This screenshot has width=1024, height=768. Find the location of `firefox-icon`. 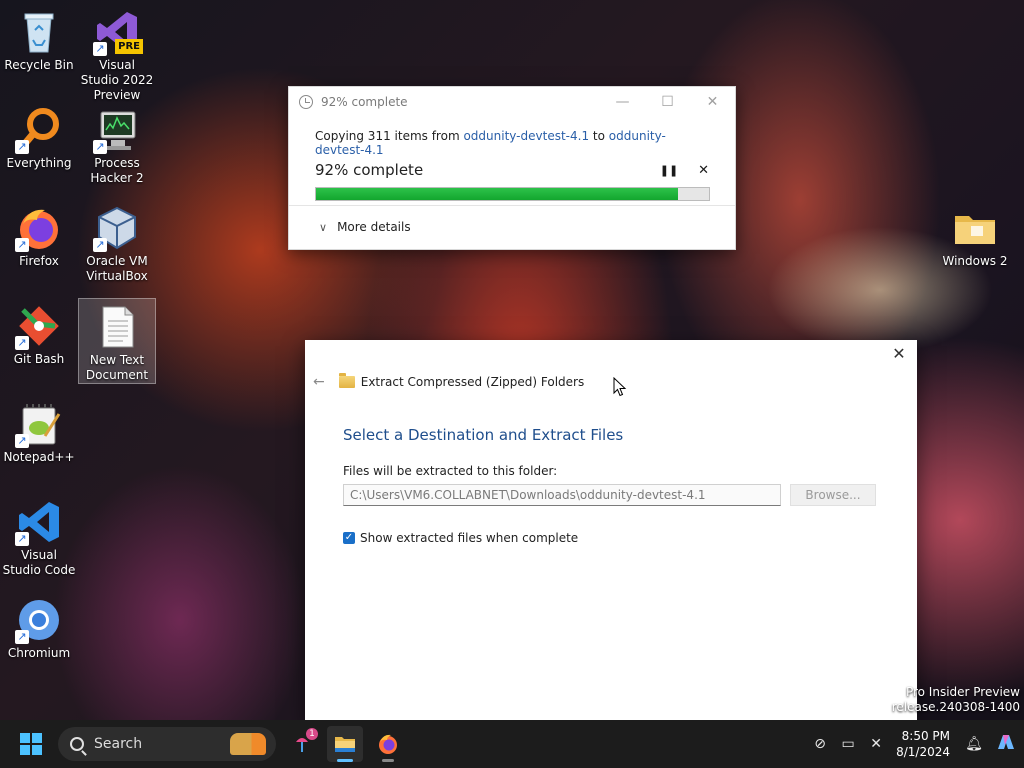

firefox-icon is located at coordinates (388, 744).